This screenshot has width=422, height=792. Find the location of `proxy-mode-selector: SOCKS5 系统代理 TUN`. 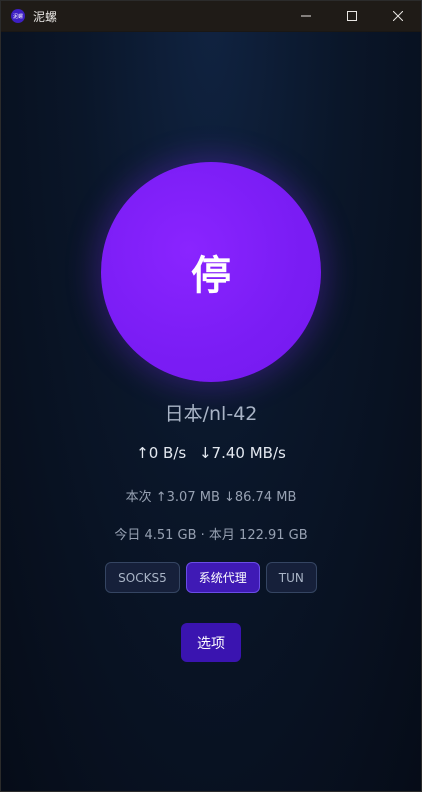

proxy-mode-selector: SOCKS5 系统代理 TUN is located at coordinates (211, 577).